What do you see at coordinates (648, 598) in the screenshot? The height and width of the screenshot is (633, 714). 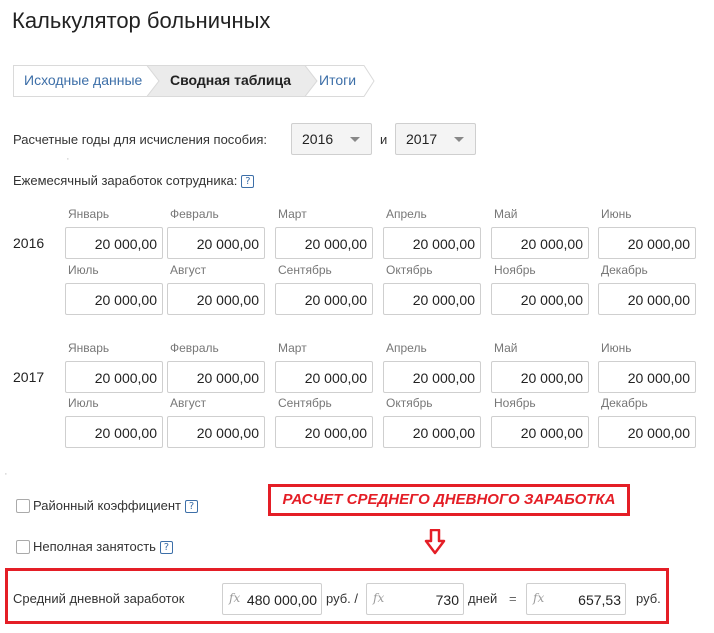 I see `rub-label: руб.` at bounding box center [648, 598].